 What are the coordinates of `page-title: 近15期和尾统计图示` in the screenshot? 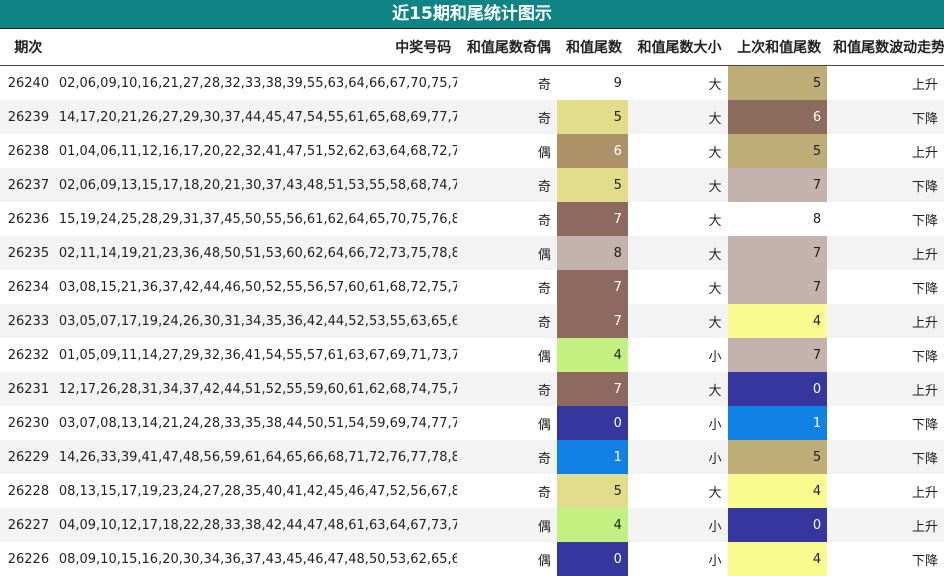 It's located at (472, 14).